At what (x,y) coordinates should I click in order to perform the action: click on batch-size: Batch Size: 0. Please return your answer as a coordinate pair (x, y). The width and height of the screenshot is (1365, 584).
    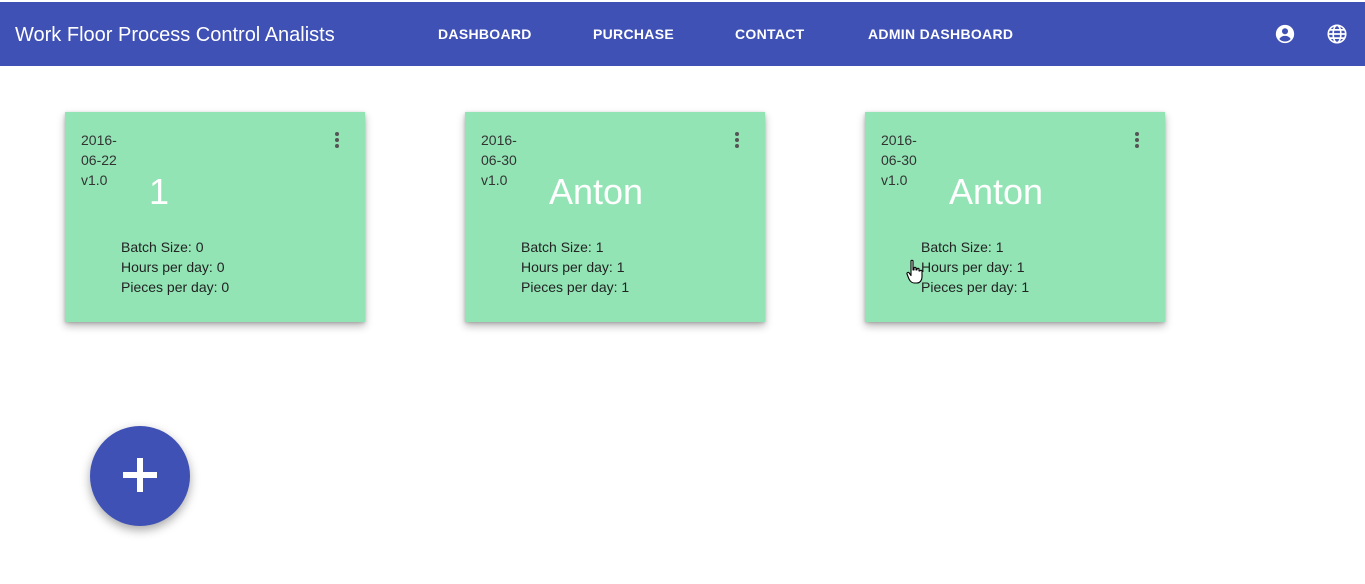
    Looking at the image, I should click on (162, 247).